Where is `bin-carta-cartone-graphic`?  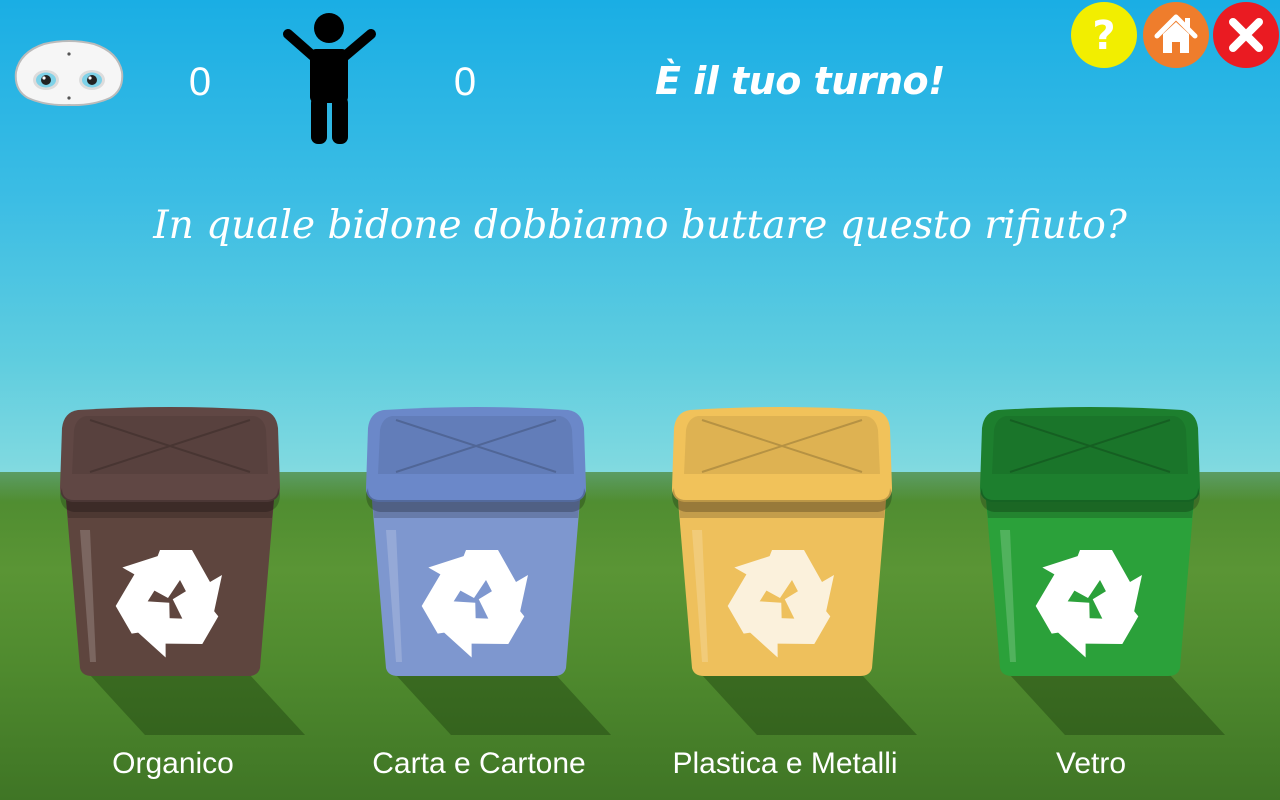 bin-carta-cartone-graphic is located at coordinates (488, 571).